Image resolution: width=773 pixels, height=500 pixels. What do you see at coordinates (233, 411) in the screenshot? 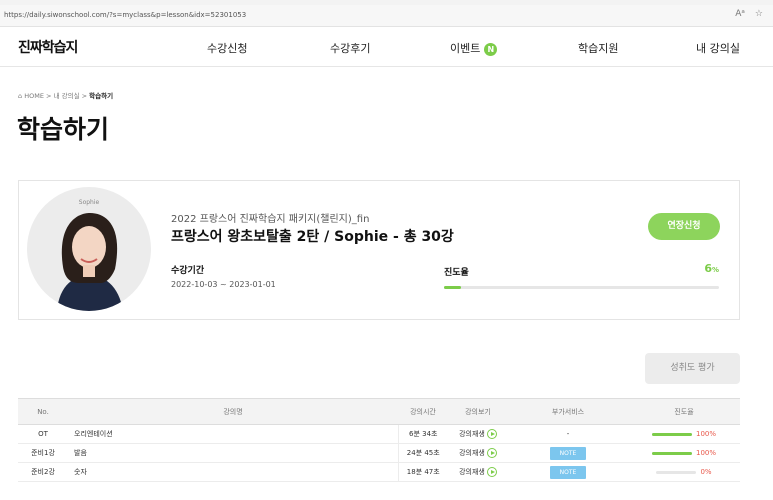
I see `header-lecture-name: 강의명` at bounding box center [233, 411].